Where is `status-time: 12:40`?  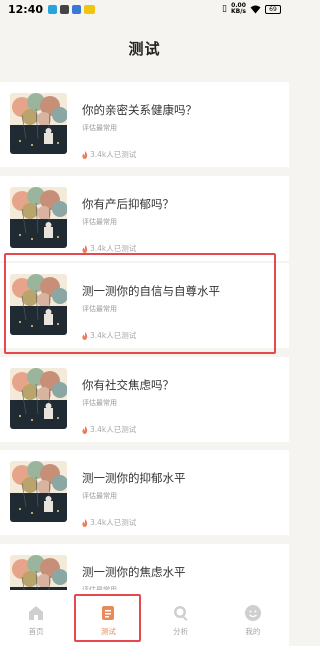 status-time: 12:40 is located at coordinates (26, 9).